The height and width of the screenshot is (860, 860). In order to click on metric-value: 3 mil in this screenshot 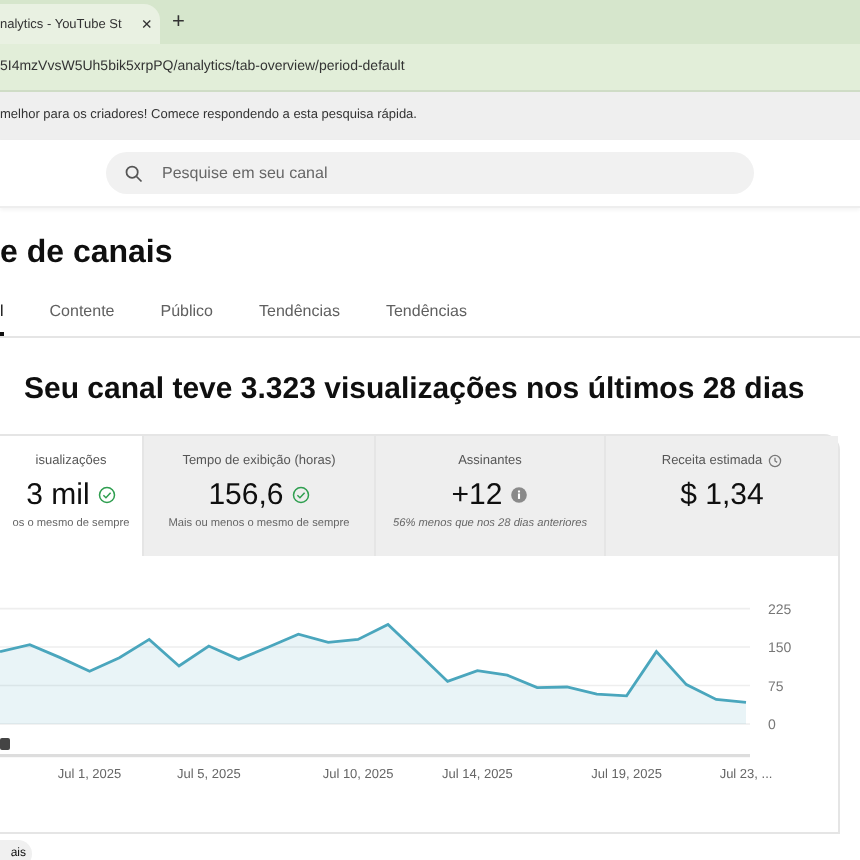, I will do `click(58, 494)`.